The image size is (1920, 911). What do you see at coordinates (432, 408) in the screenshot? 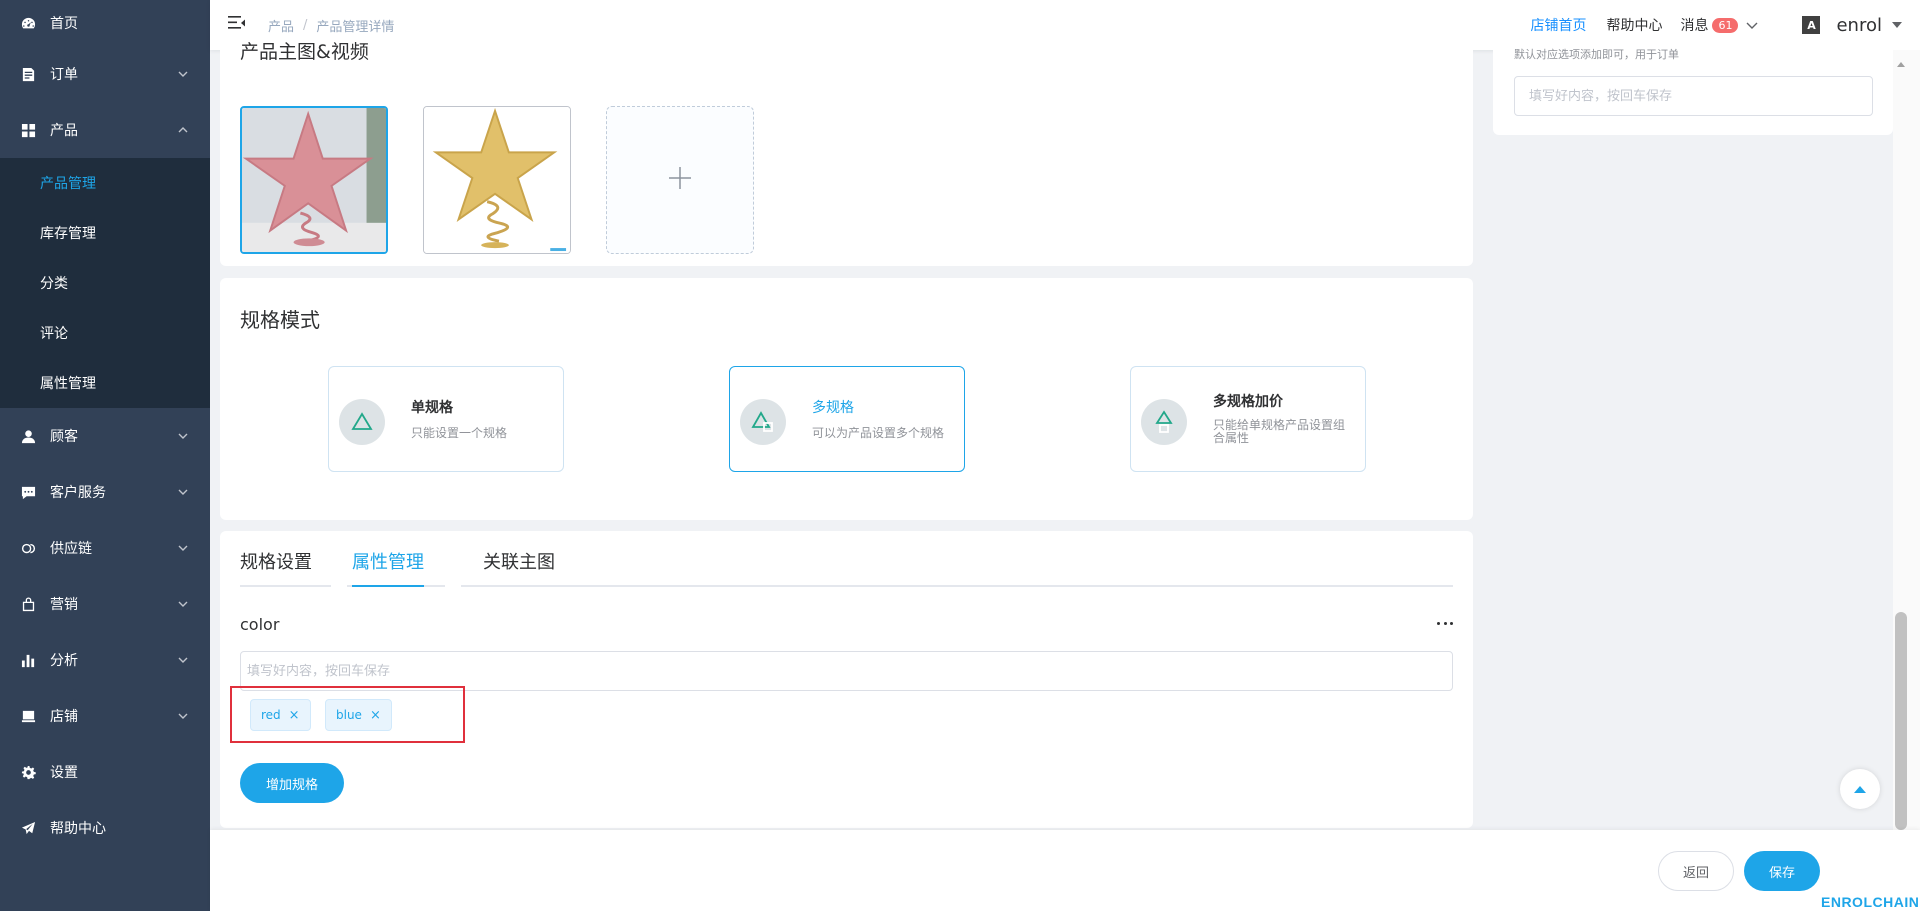
I see `spec-option-name: 单规格` at bounding box center [432, 408].